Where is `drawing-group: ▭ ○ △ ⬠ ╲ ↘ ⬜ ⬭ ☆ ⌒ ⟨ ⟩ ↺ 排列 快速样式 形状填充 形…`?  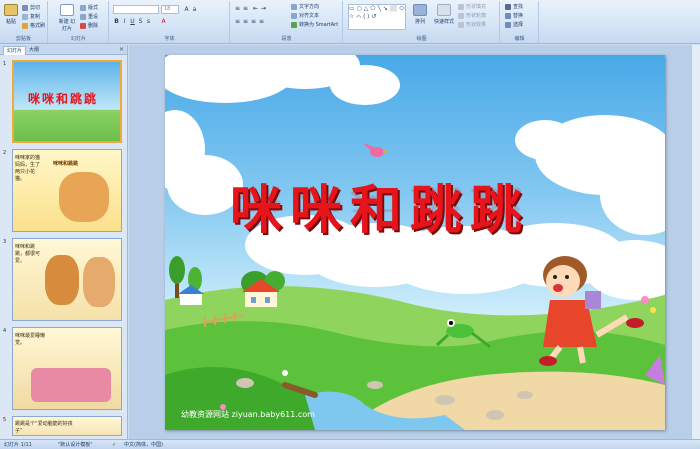
drawing-group: ▭ ○ △ ⬠ ╲ ↘ ⬜ ⬭ ☆ ⌒ ⟨ ⟩ ↺ 排列 快速样式 形状填充 形… is located at coordinates (422, 22).